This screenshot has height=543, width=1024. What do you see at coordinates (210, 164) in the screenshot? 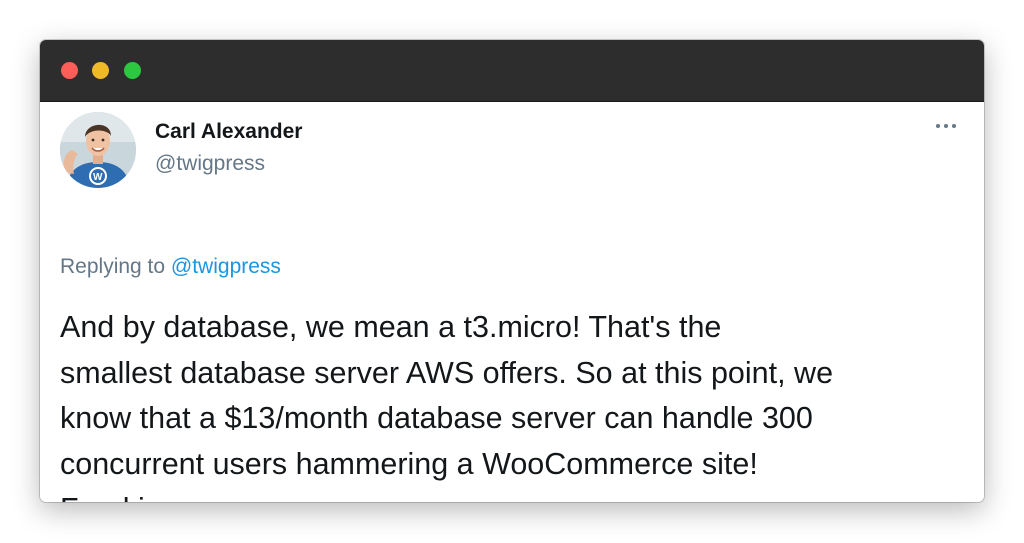
I see `author-handle: @twigpress` at bounding box center [210, 164].